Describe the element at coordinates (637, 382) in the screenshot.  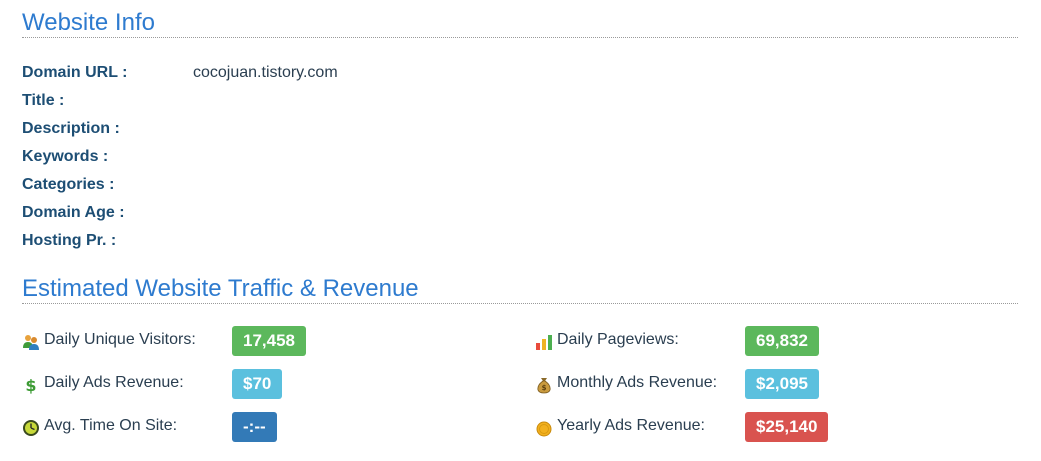
I see `monthly-ads-revenue-label: Monthly Ads Revenue:` at that location.